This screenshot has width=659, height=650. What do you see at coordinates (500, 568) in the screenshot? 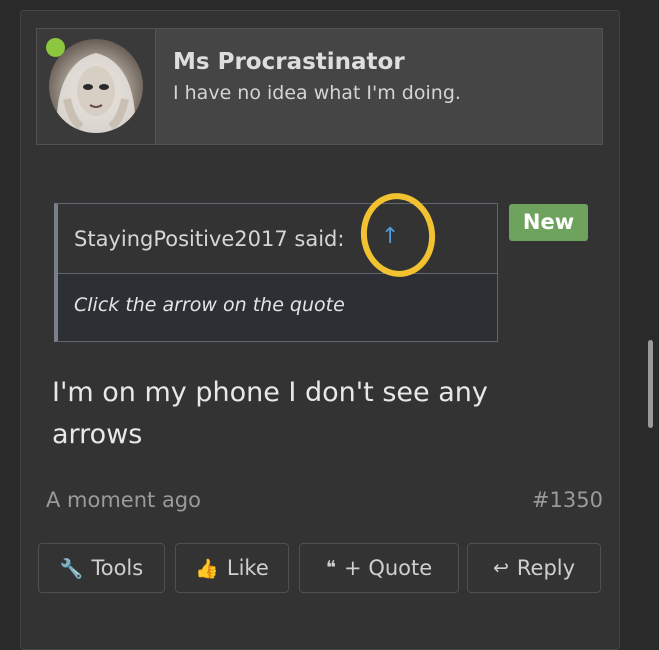
I see `reply-icon: ↩` at bounding box center [500, 568].